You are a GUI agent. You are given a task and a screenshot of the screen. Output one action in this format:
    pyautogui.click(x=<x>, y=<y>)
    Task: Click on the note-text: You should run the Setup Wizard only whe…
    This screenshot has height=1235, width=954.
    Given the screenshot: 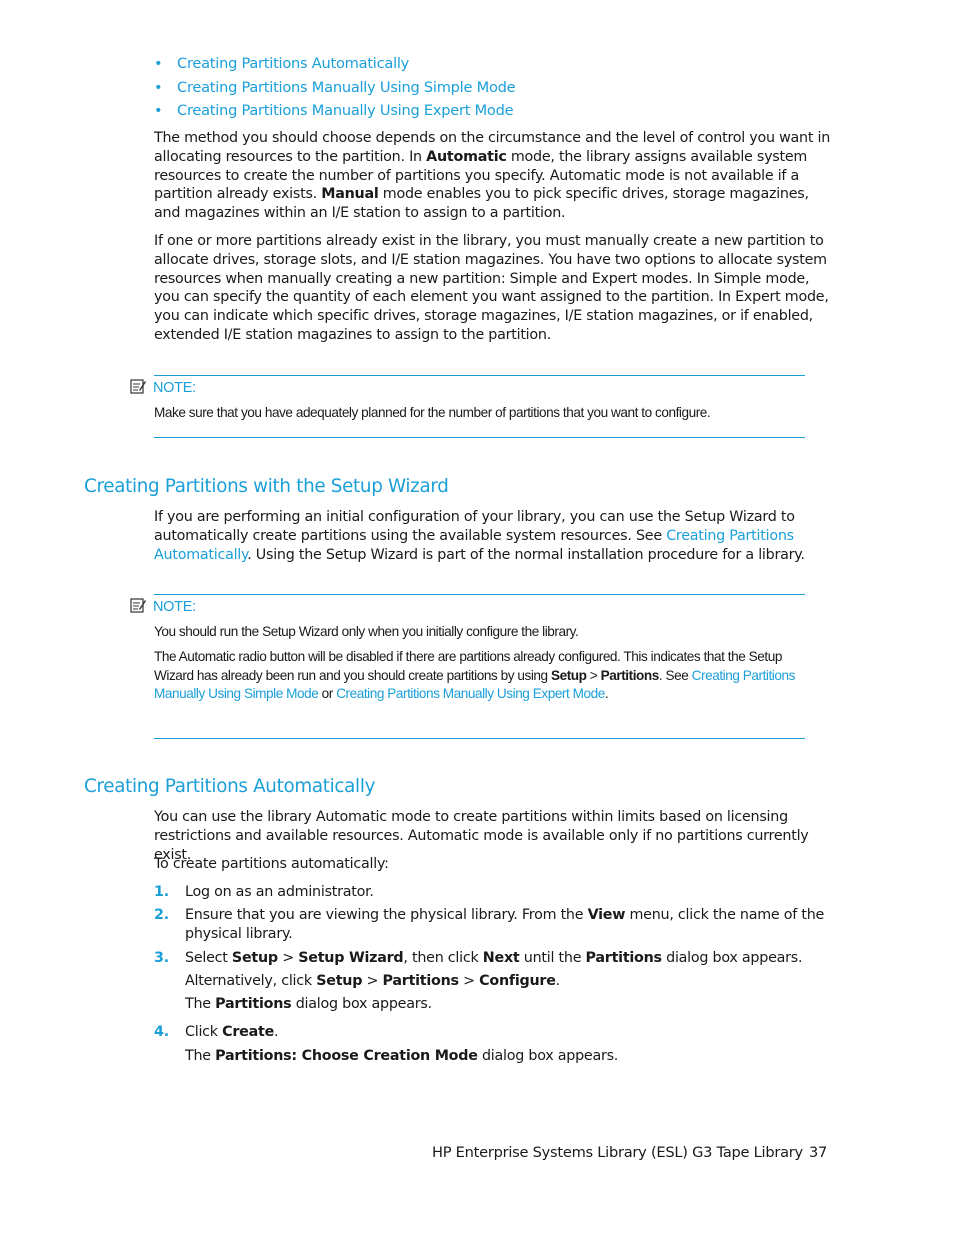 What is the action you would take?
    pyautogui.click(x=366, y=631)
    